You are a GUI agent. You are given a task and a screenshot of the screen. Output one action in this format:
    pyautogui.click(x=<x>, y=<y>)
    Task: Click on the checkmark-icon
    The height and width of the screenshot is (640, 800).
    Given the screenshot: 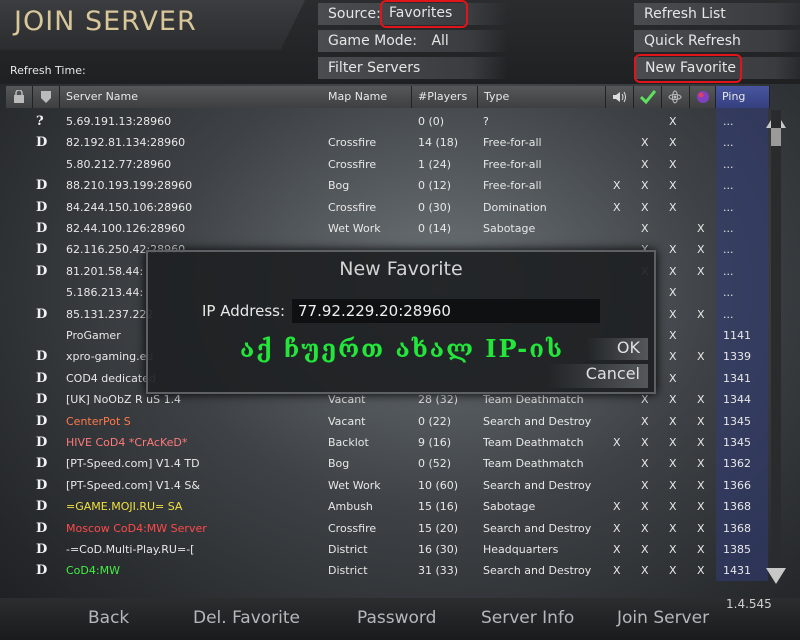 What is the action you would take?
    pyautogui.click(x=648, y=97)
    